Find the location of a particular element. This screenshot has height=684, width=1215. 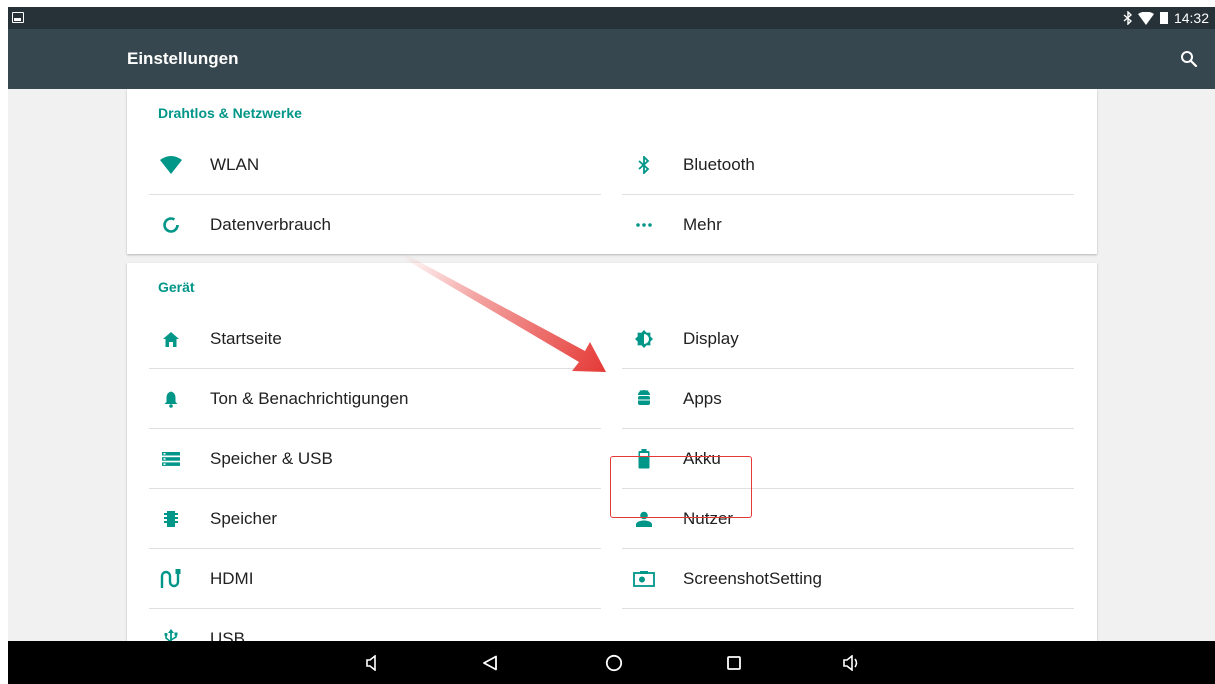

back-button is located at coordinates (490, 663).